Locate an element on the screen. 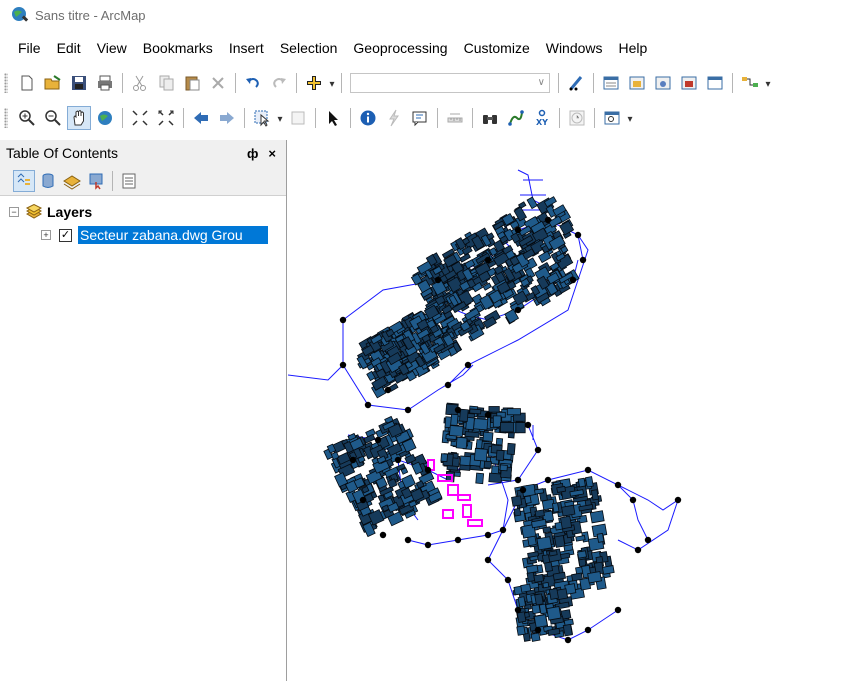 This screenshot has height=681, width=853. catalog-window-button is located at coordinates (637, 83).